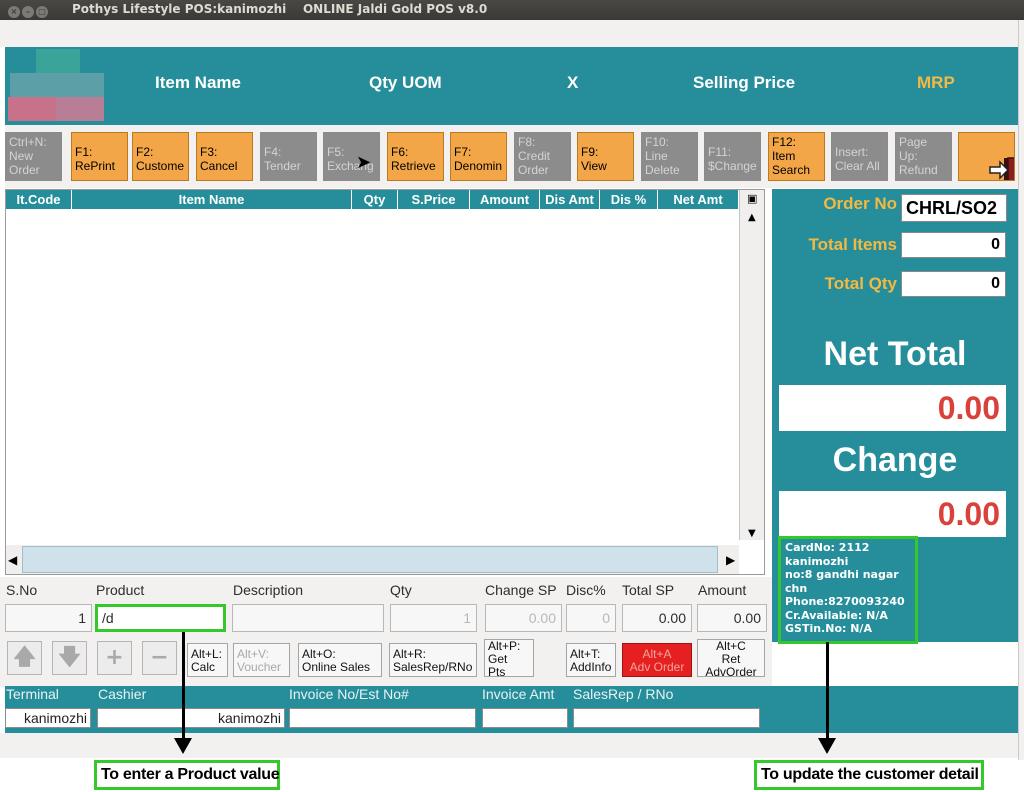 The height and width of the screenshot is (792, 1024). I want to click on online-sales-button: Alt+O: Online Sales, so click(340, 660).